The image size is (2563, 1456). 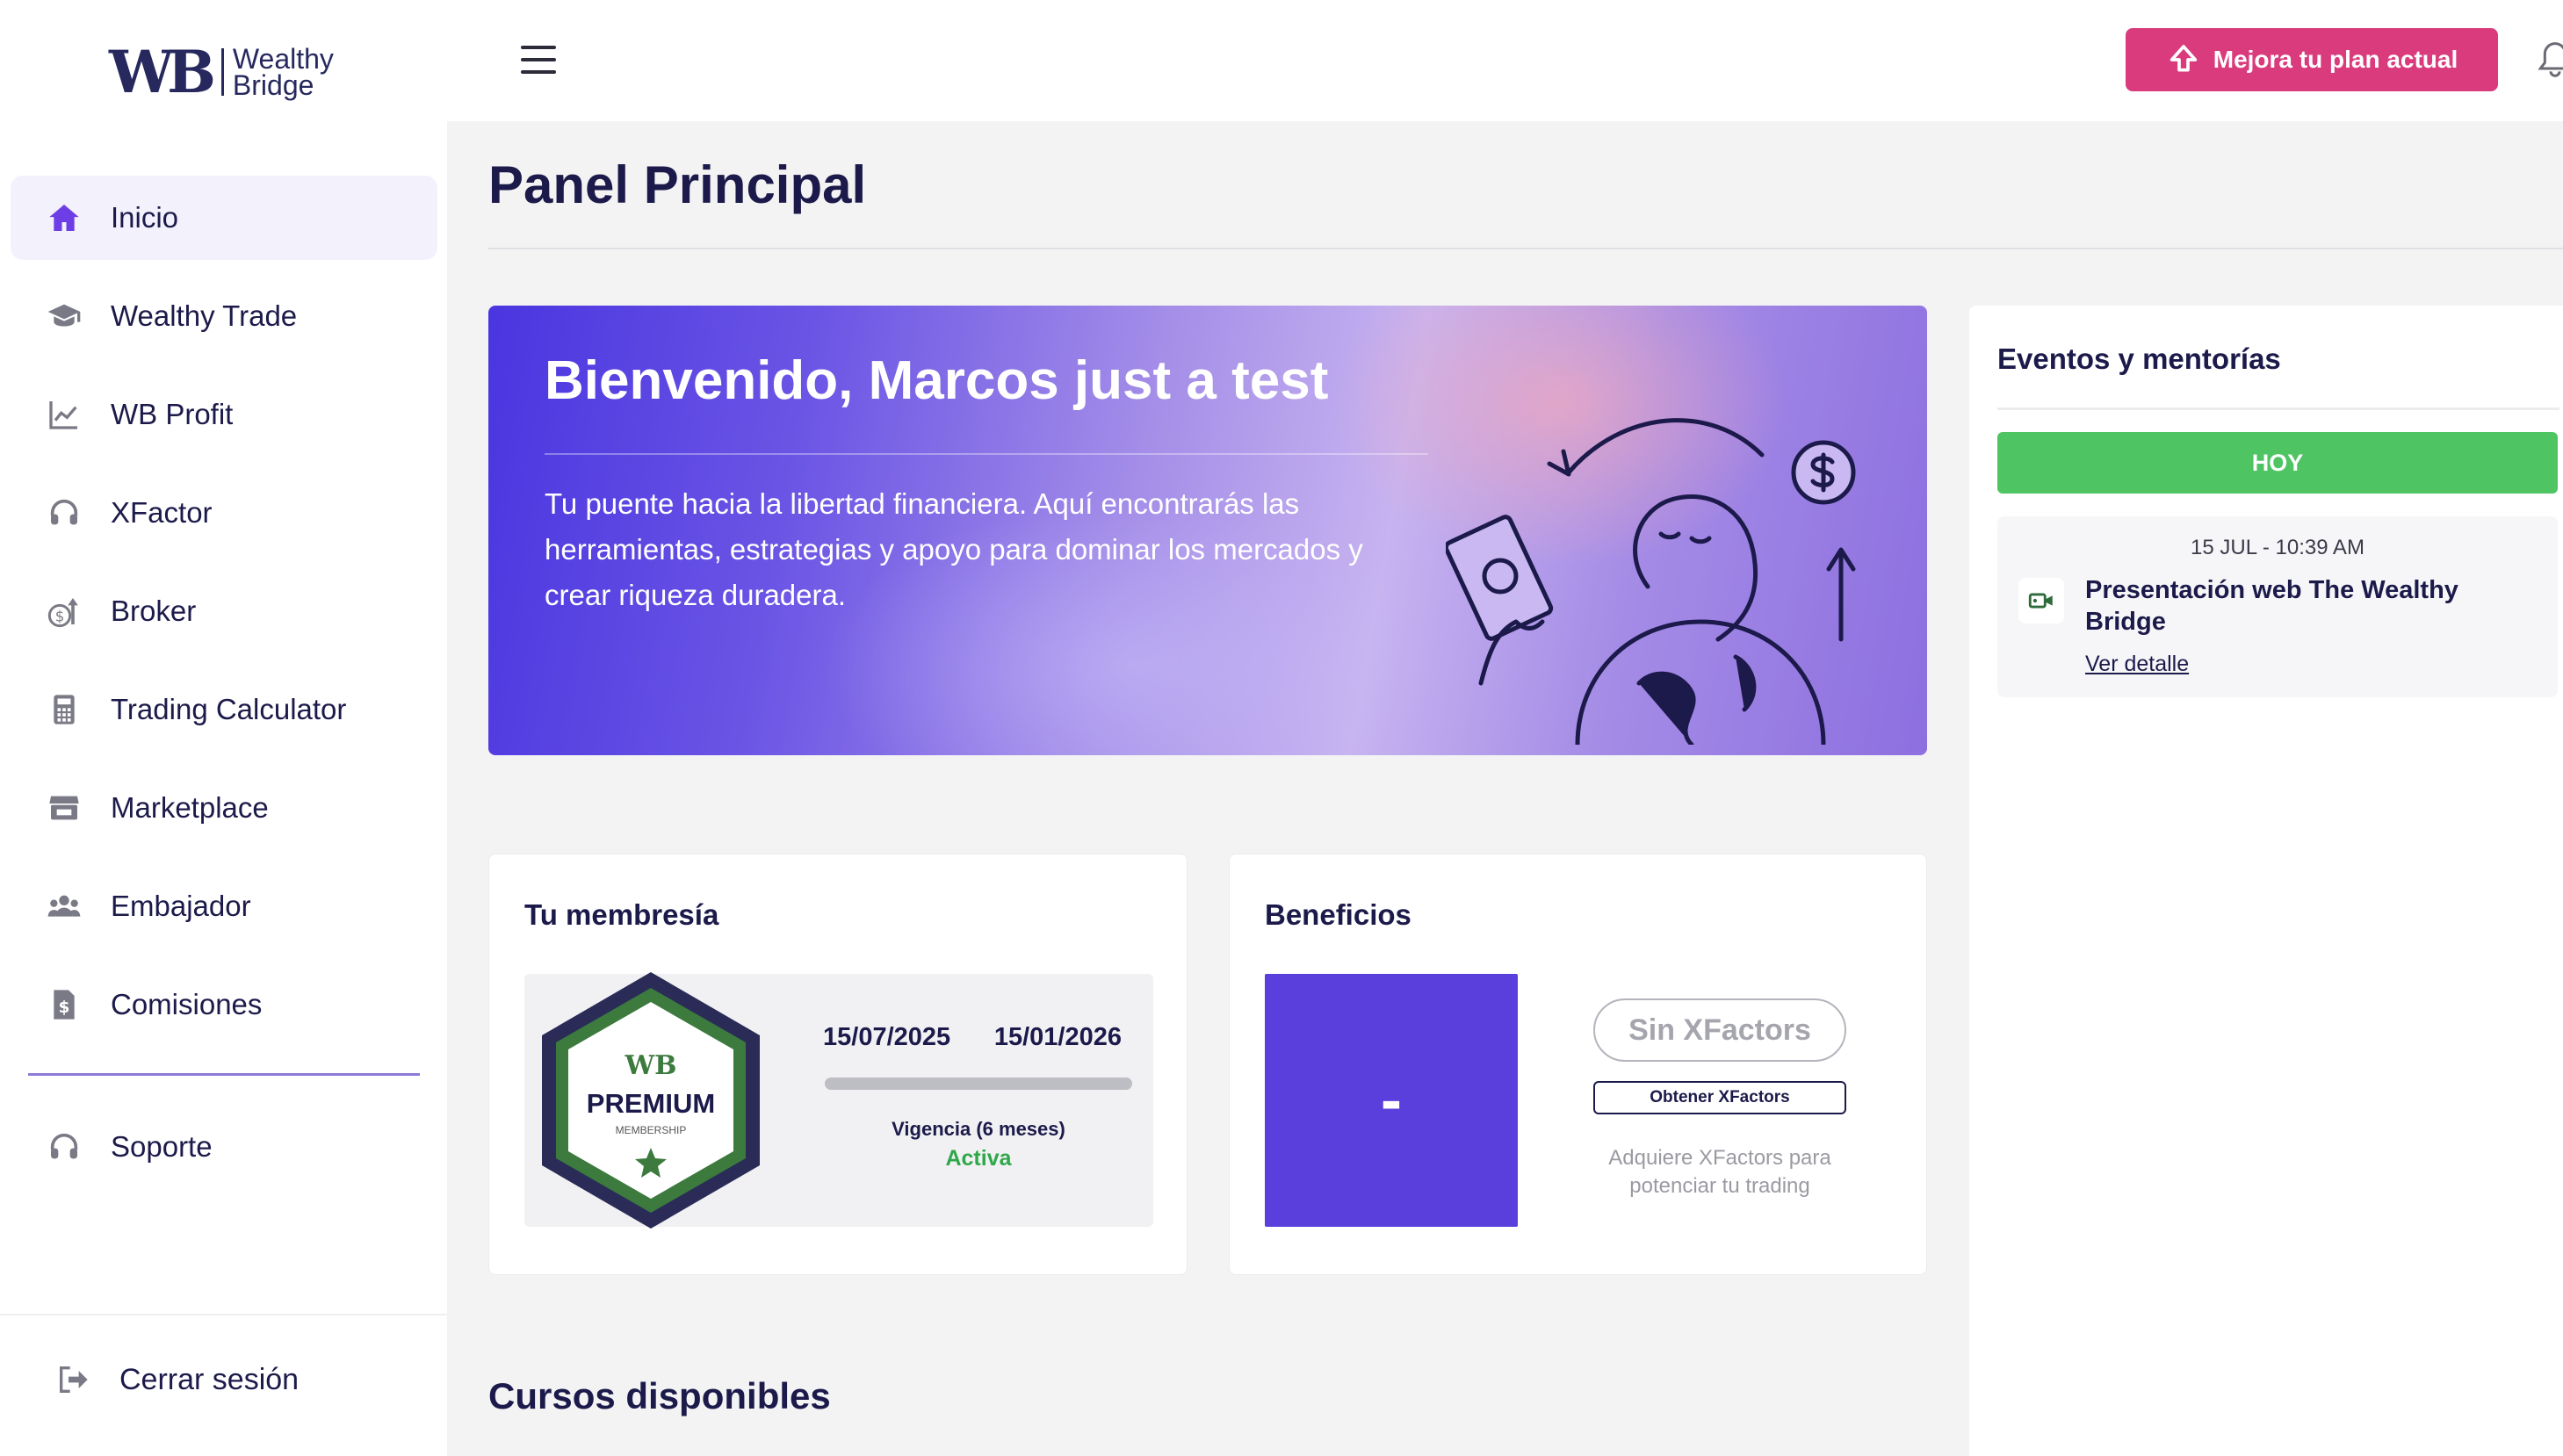 I want to click on sidebar-support-section: Soporte, so click(x=224, y=1154).